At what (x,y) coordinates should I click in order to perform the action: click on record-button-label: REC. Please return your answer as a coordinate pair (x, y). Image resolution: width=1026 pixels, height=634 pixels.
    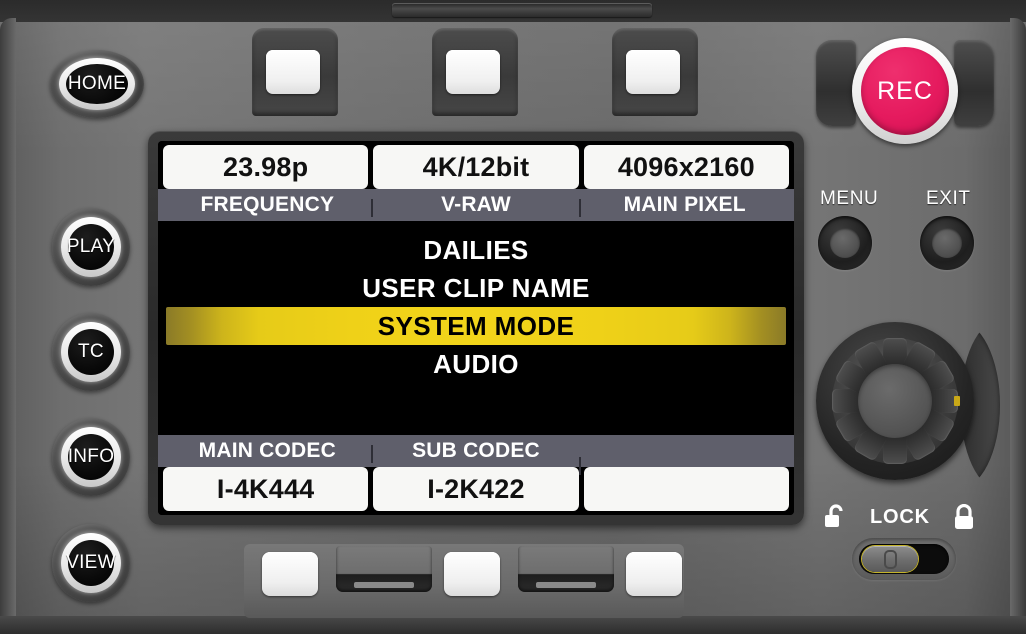
    Looking at the image, I should click on (905, 90).